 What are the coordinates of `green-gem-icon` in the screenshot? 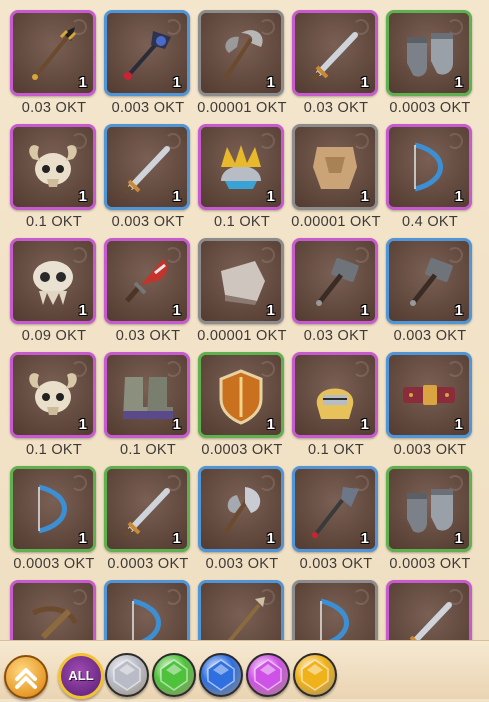 It's located at (174, 675).